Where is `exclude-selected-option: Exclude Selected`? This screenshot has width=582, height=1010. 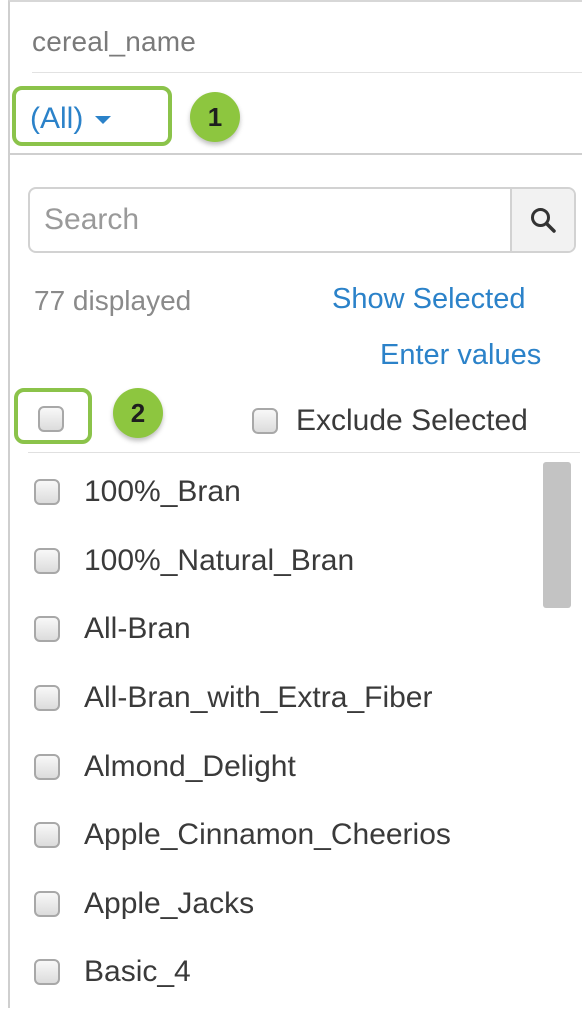
exclude-selected-option: Exclude Selected is located at coordinates (390, 421).